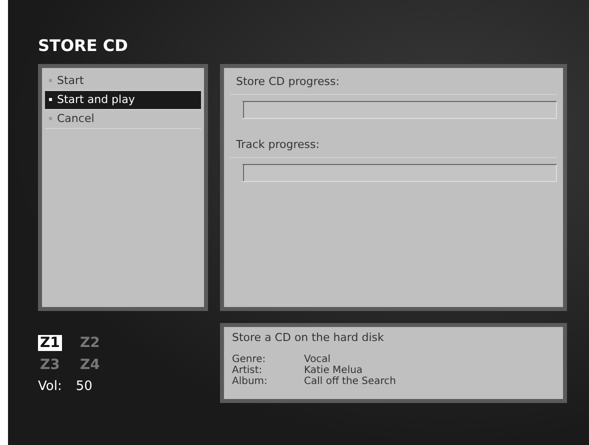 This screenshot has height=445, width=589. I want to click on volume-value: 50, so click(84, 386).